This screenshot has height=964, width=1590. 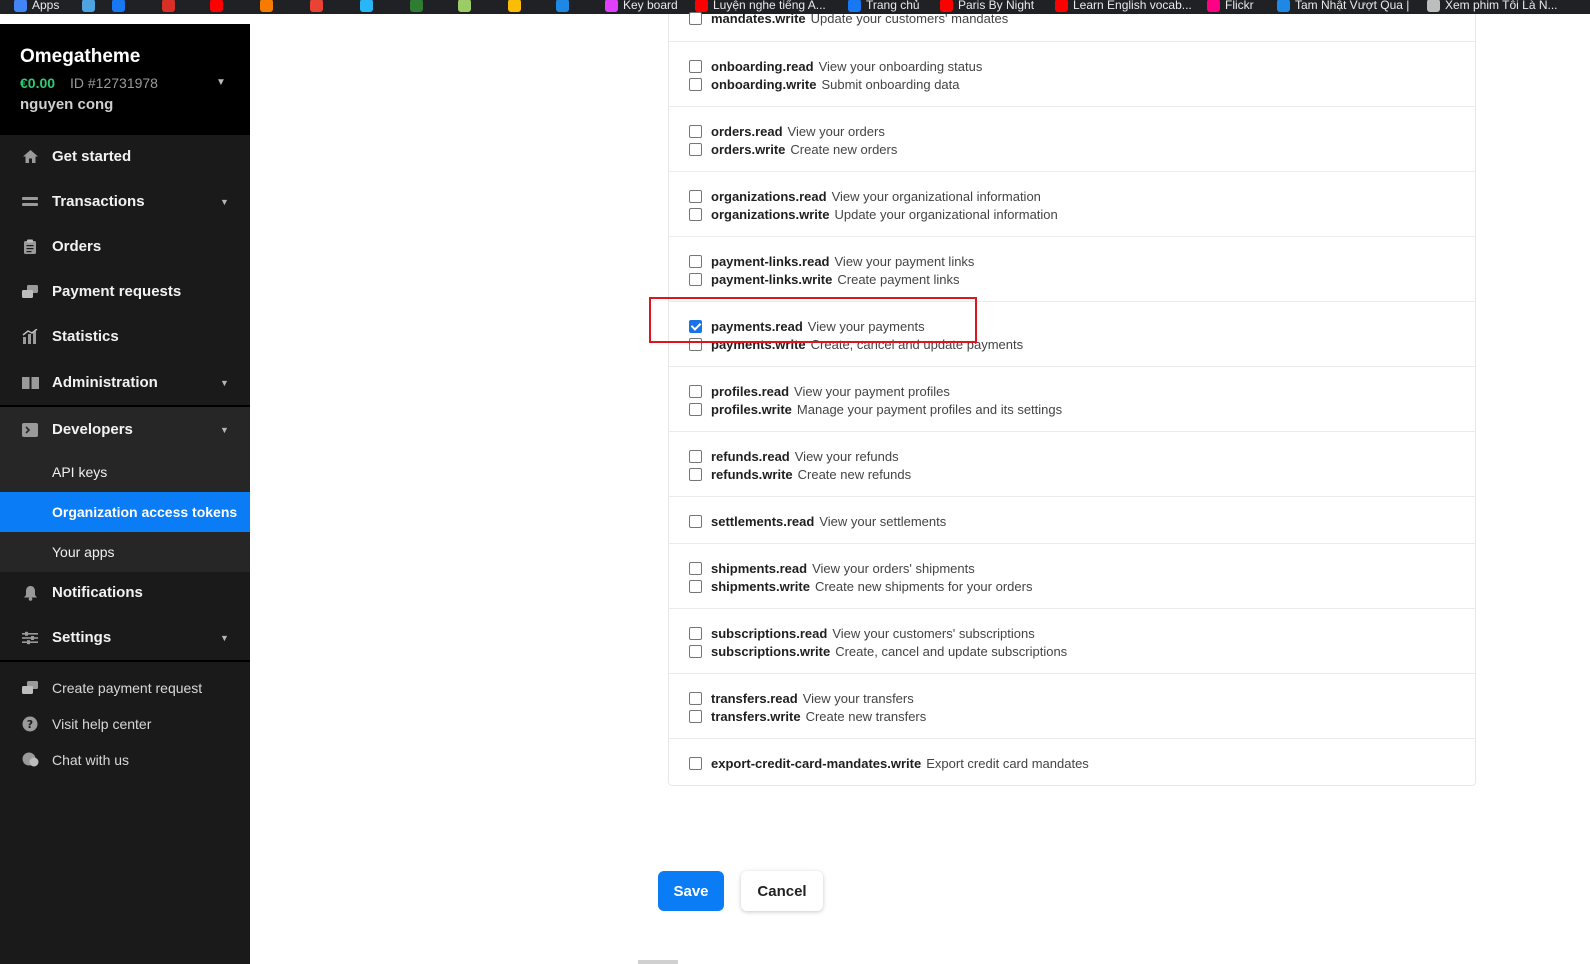 What do you see at coordinates (817, 521) in the screenshot?
I see `permission-row: settlements.read View your settlements` at bounding box center [817, 521].